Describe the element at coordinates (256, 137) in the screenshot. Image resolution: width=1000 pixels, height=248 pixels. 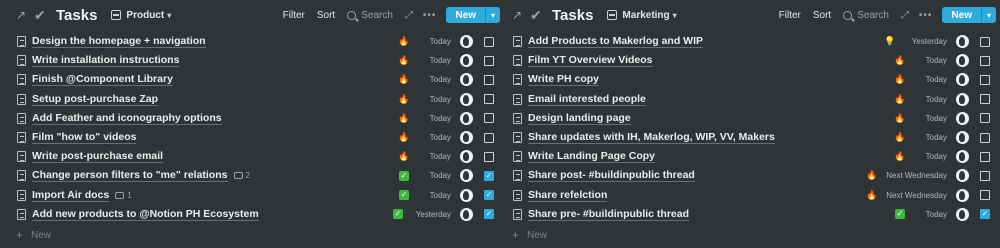
I see `table-row: Film "how to" videos 🔥 Today` at that location.